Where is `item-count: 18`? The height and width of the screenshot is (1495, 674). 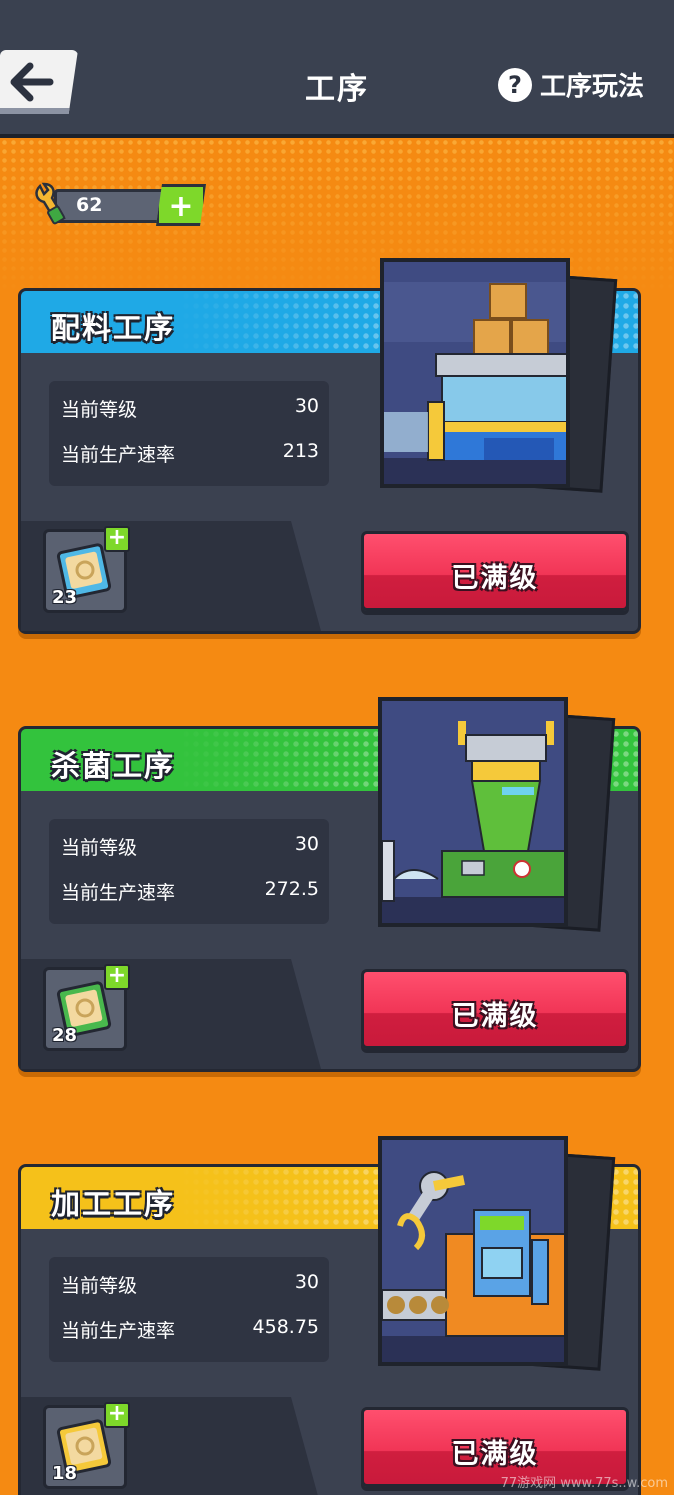
item-count: 18 is located at coordinates (65, 1473).